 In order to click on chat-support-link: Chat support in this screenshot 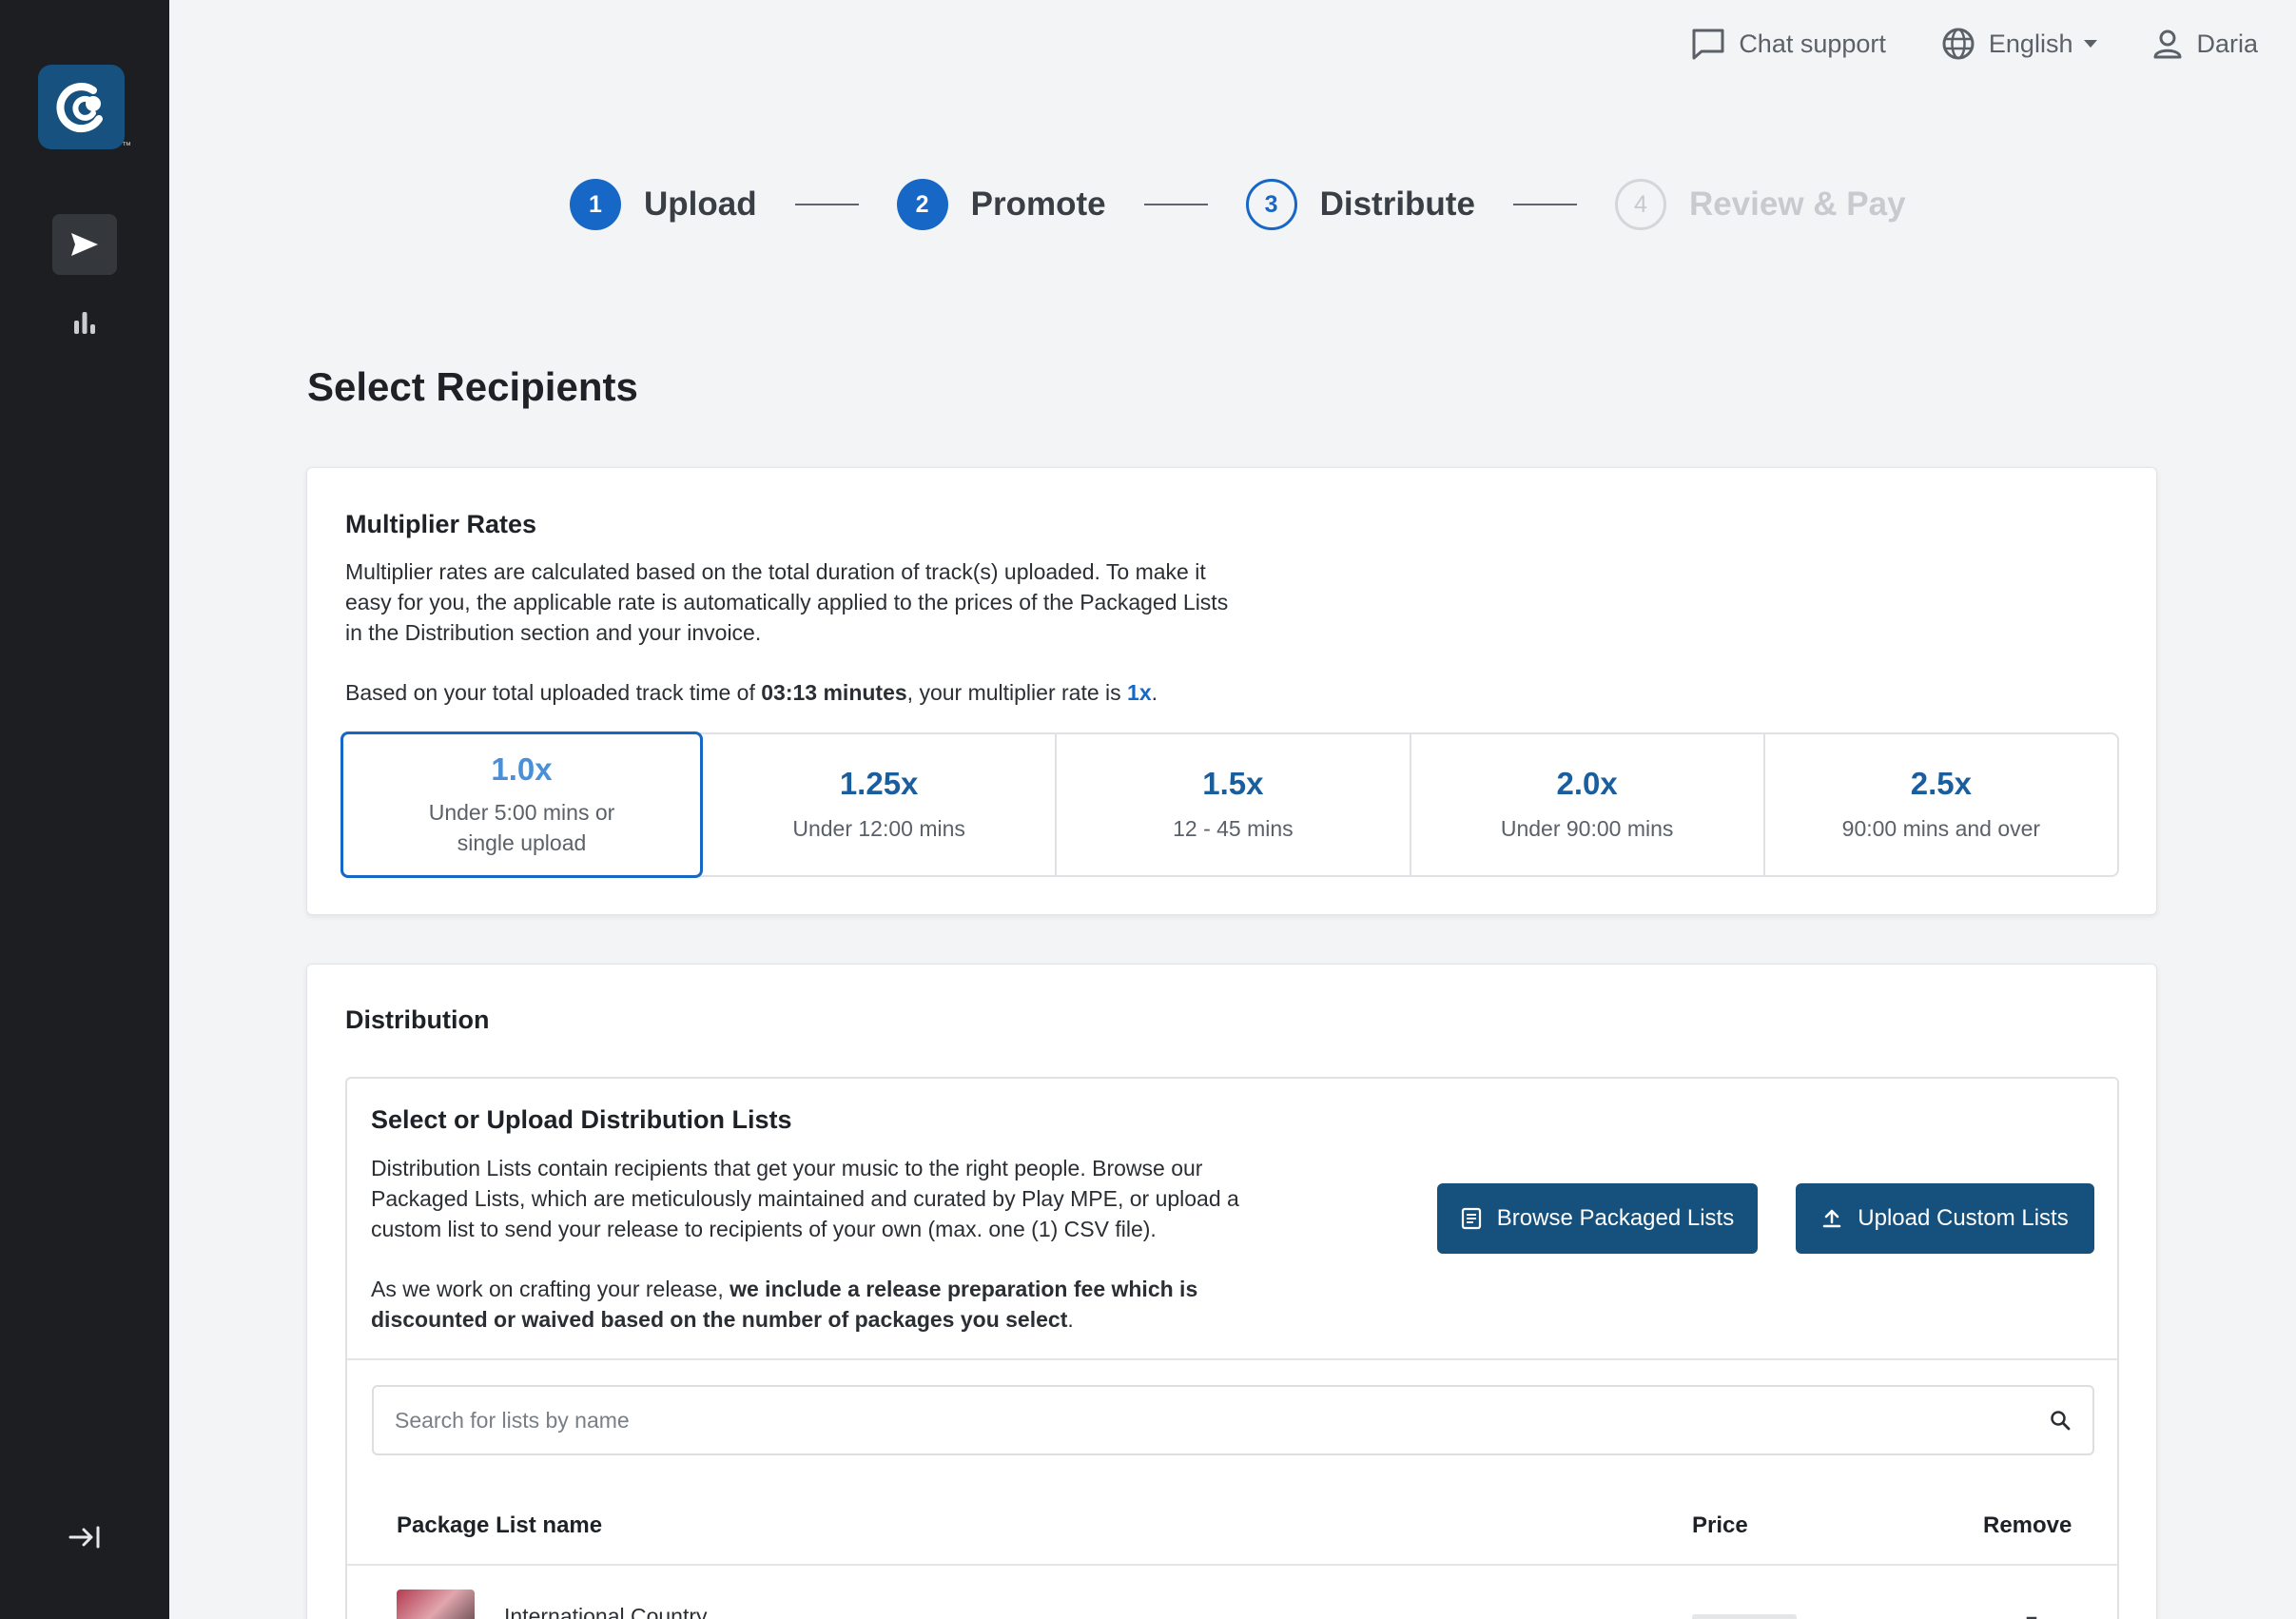, I will do `click(1789, 44)`.